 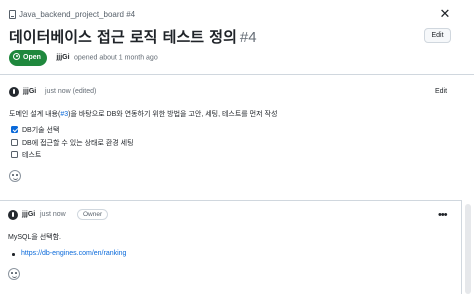 I want to click on board-breadcrumb: Java_backend_project_board #4, so click(x=77, y=14).